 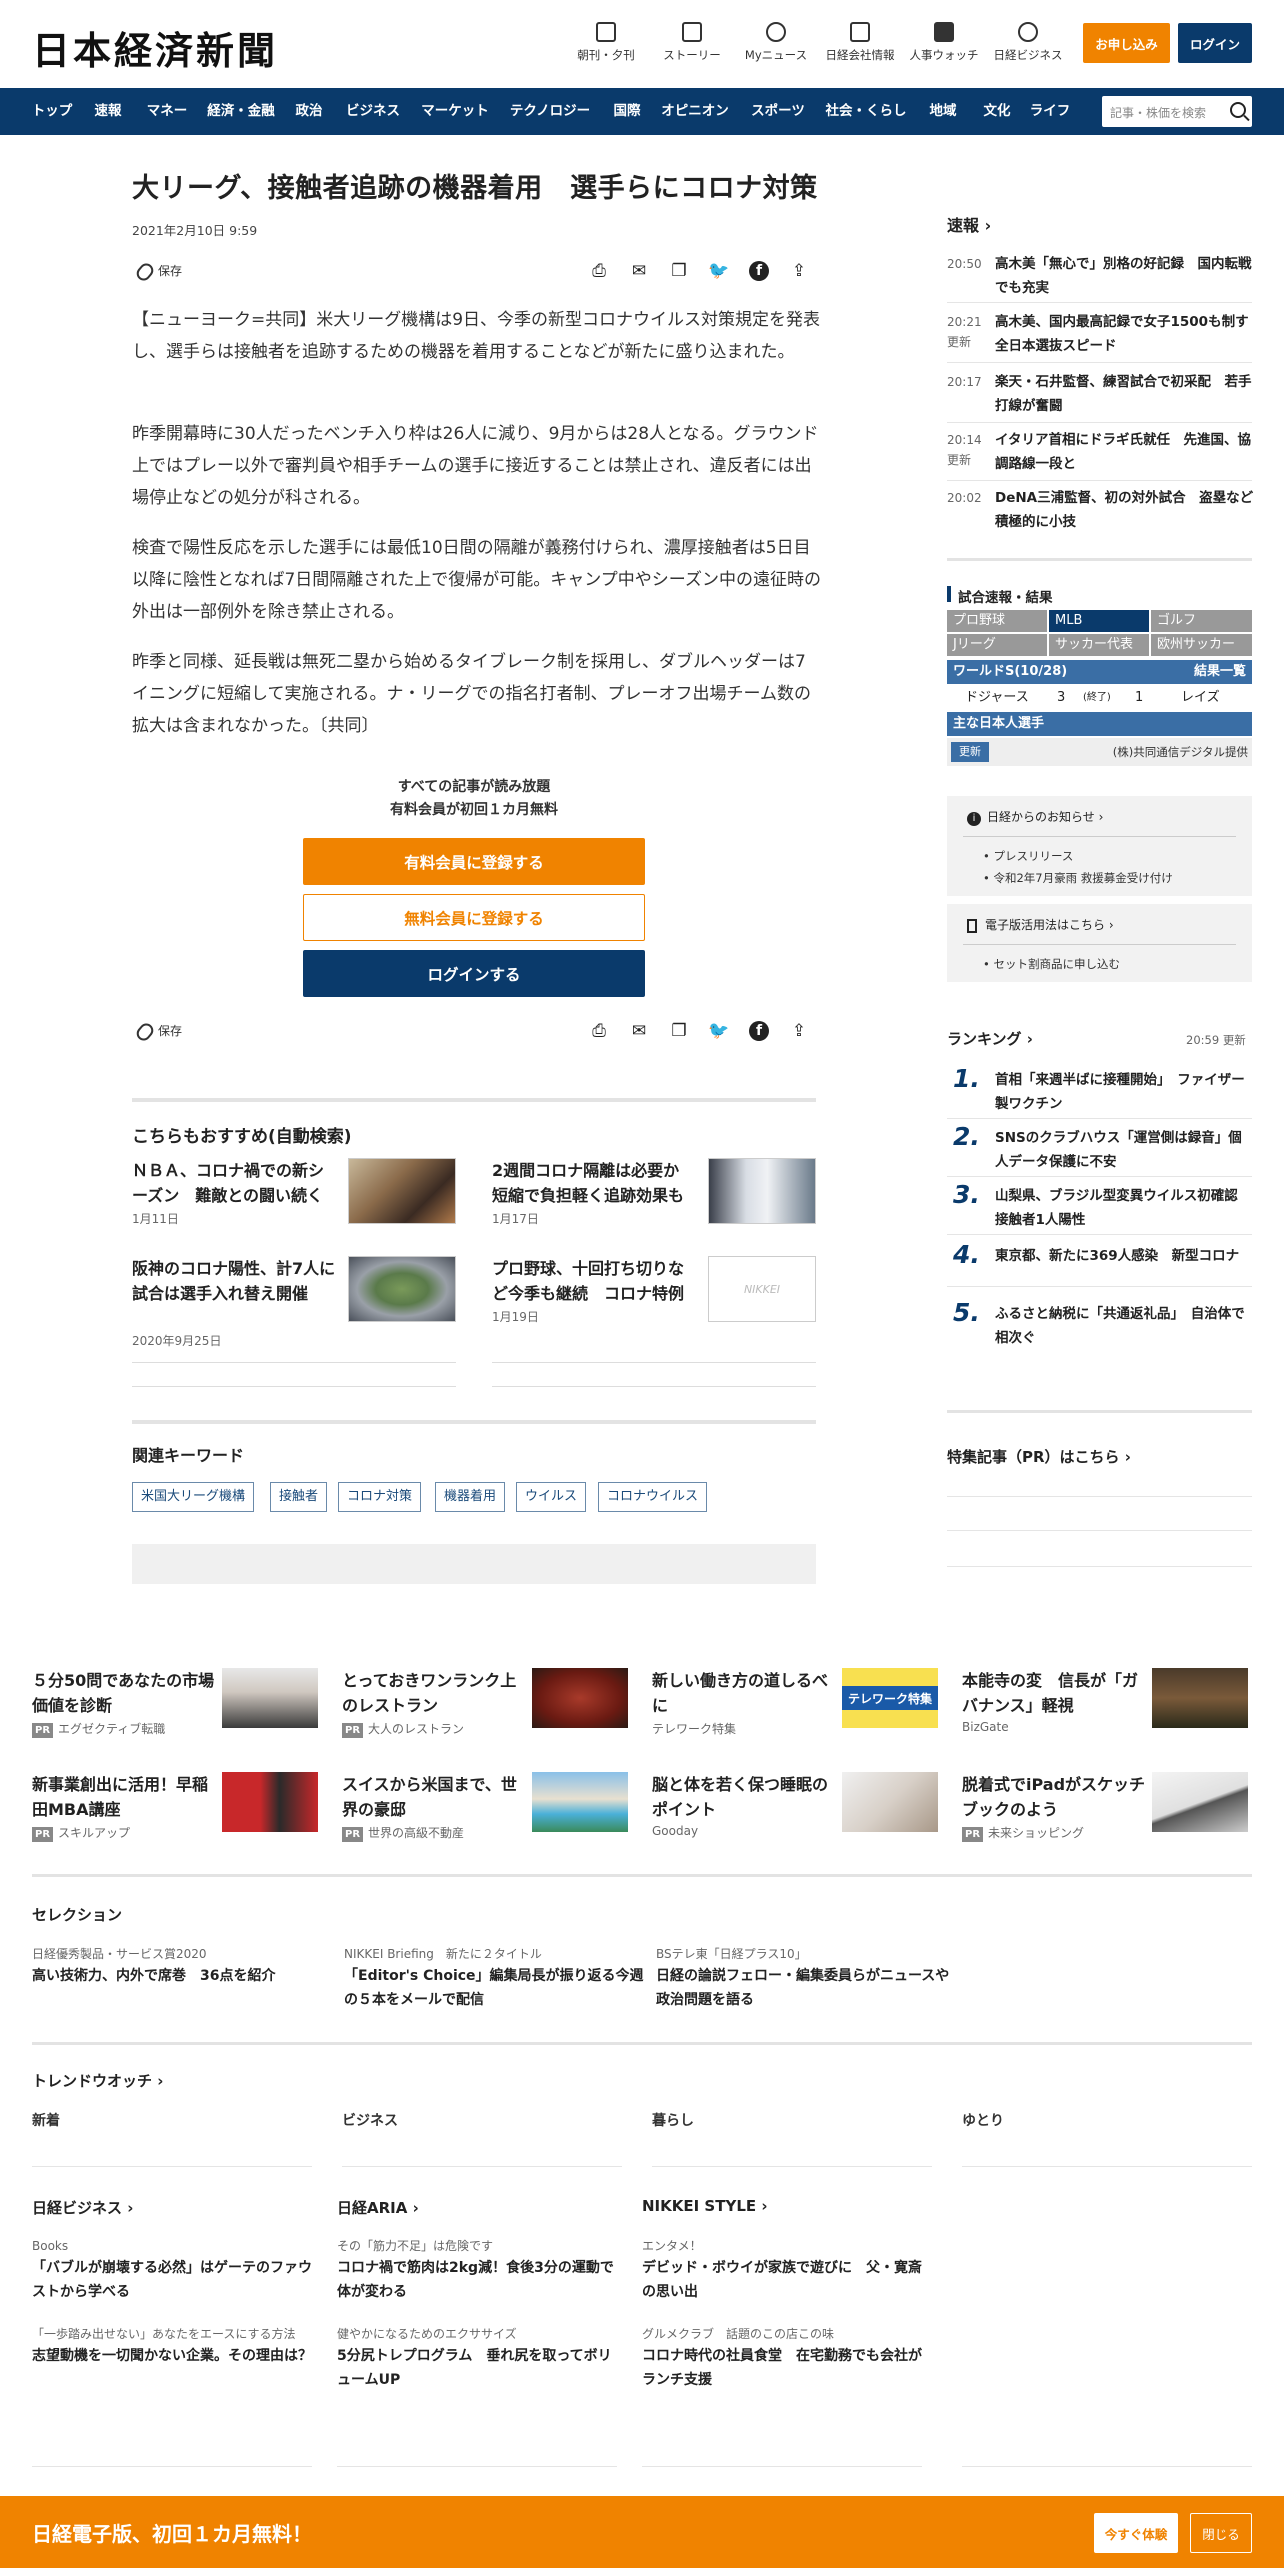 I want to click on close-banner-button: 閉じる, so click(x=1221, y=2533).